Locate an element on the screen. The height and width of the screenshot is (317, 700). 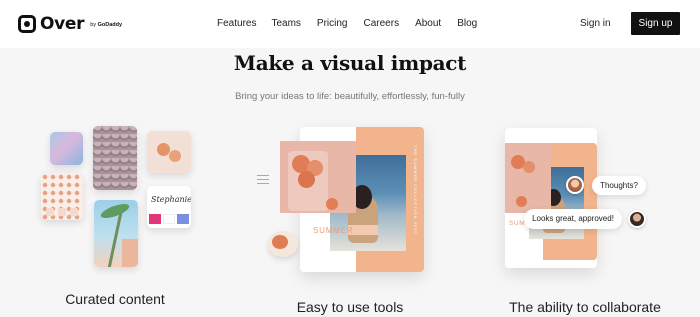
content-tile-palm is located at coordinates (116, 233).